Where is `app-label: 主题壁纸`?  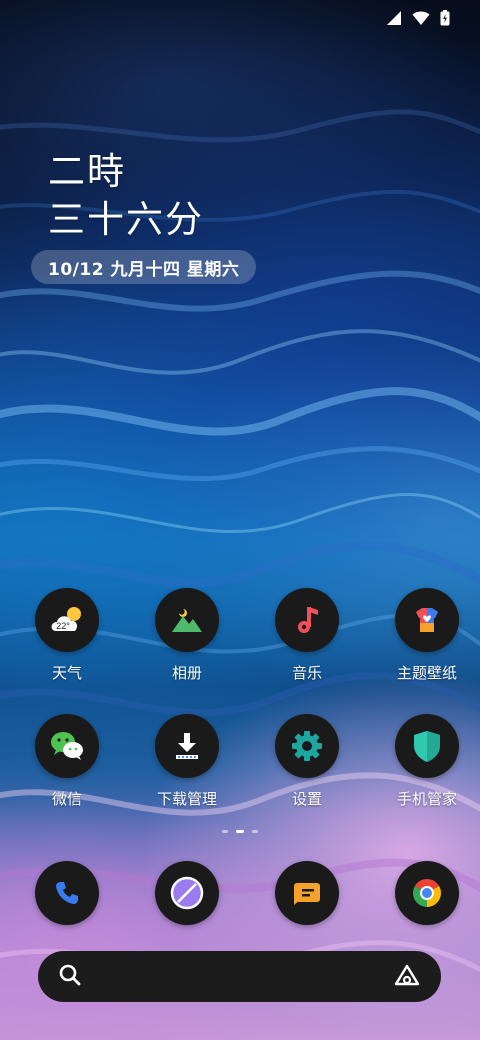 app-label: 主题壁纸 is located at coordinates (426, 673).